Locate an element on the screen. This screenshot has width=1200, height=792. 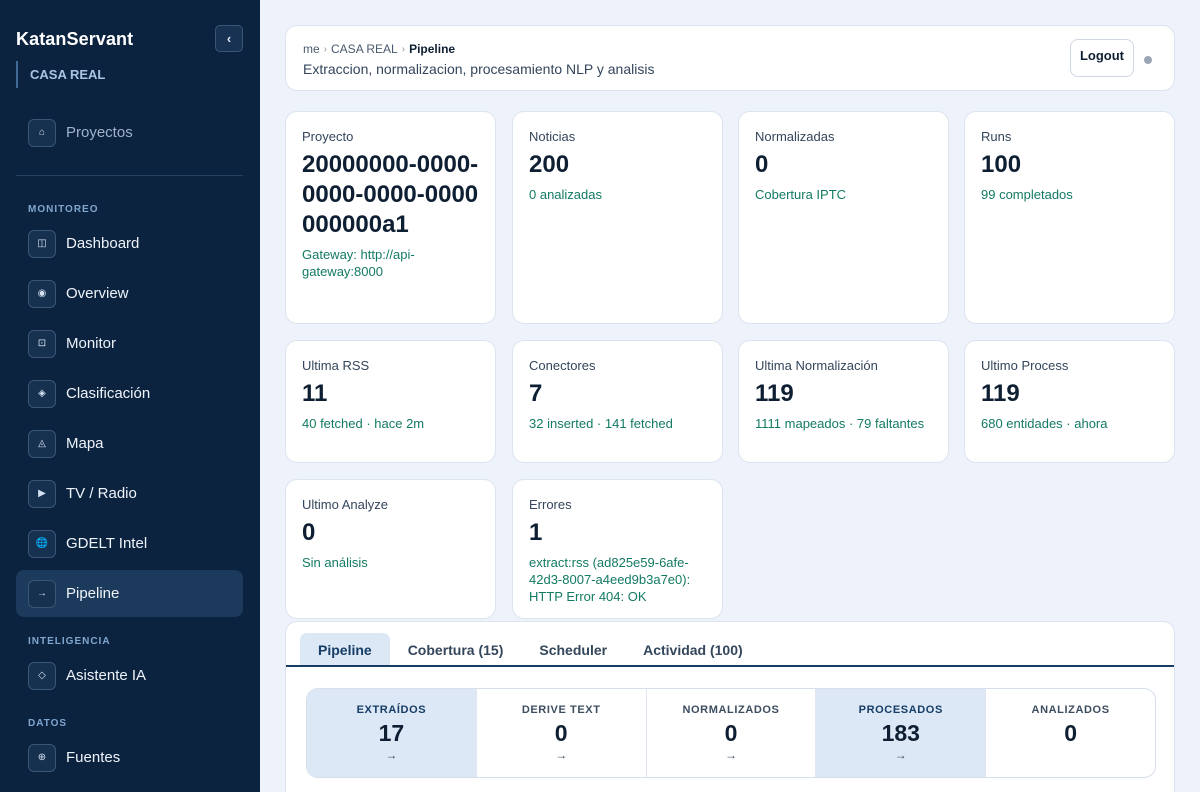
stat-value: 119 is located at coordinates (1000, 393).